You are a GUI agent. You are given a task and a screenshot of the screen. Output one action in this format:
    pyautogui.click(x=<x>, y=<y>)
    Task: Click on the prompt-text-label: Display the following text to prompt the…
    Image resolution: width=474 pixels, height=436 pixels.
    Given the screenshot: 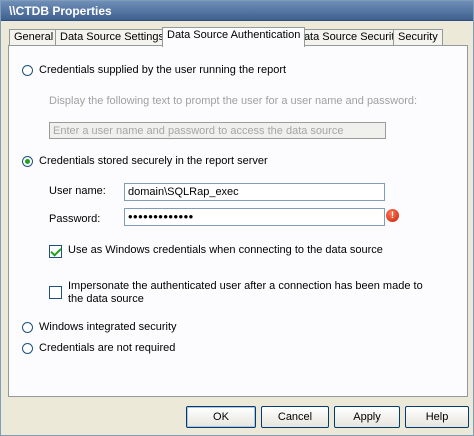 What is the action you would take?
    pyautogui.click(x=233, y=101)
    